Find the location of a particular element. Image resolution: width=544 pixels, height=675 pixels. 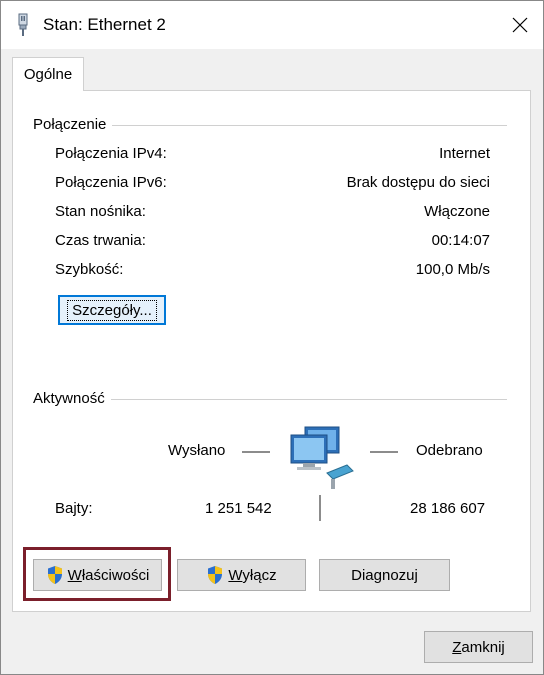

bytes-divider is located at coordinates (320, 508).